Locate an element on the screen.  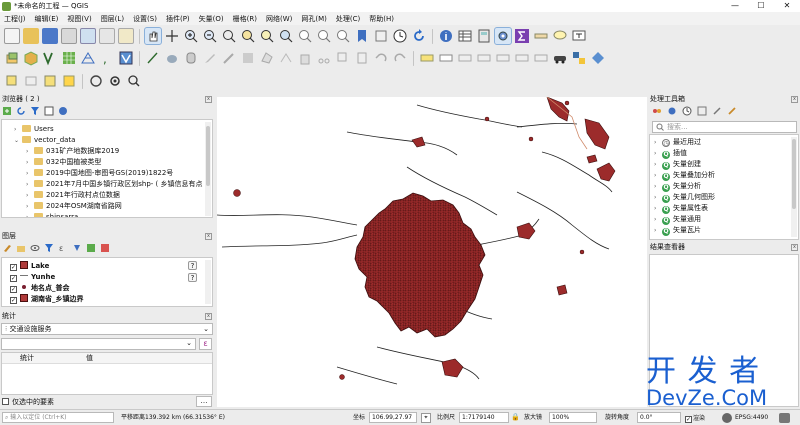
add-virtual-layer-icon is located at coordinates (126, 58).